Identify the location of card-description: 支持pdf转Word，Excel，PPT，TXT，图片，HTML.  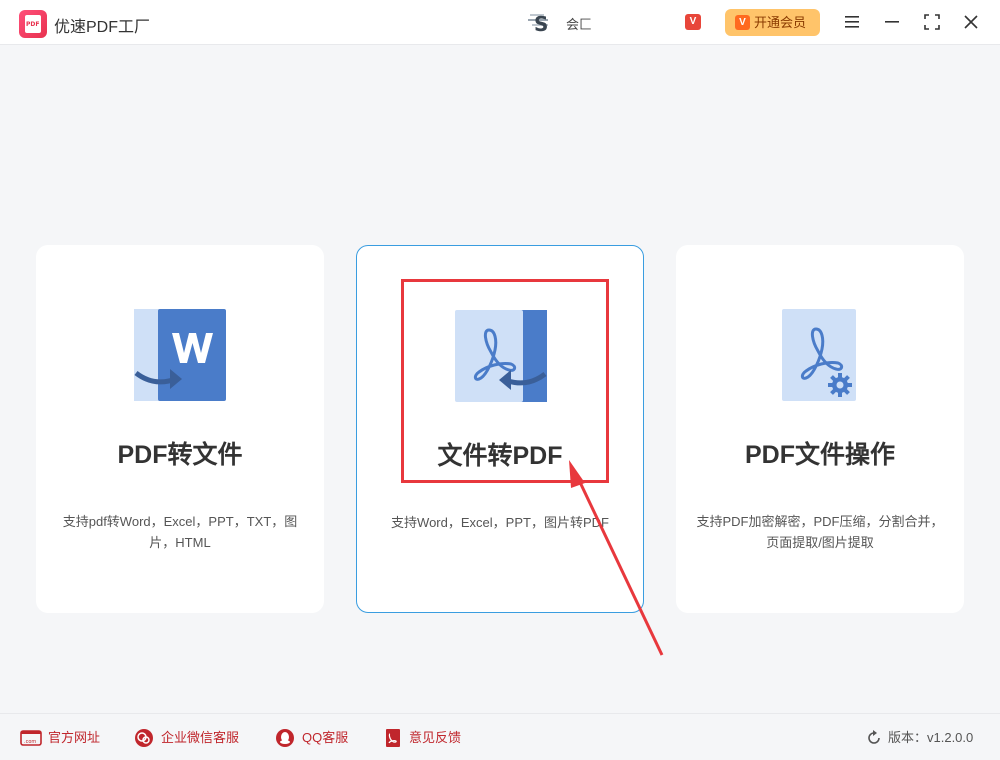
(180, 532).